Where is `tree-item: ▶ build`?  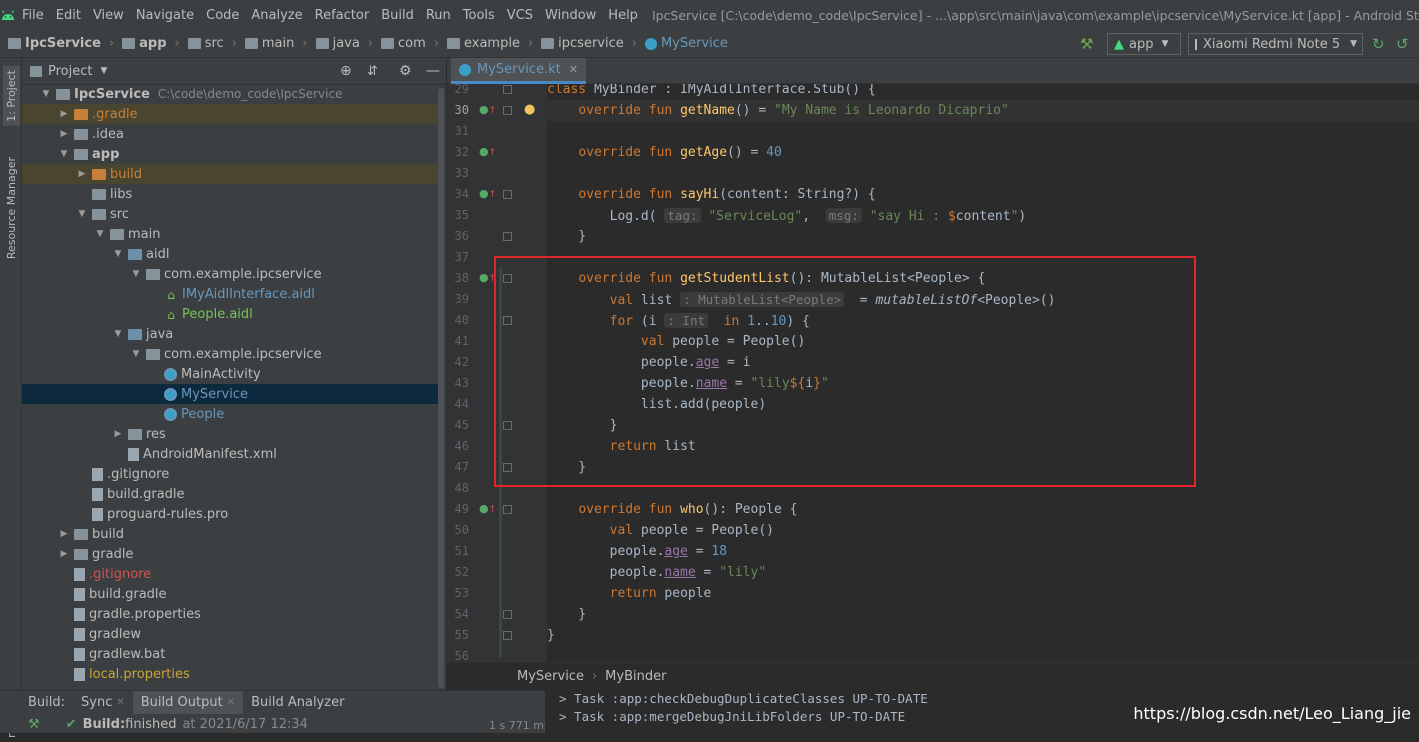 tree-item: ▶ build is located at coordinates (230, 174).